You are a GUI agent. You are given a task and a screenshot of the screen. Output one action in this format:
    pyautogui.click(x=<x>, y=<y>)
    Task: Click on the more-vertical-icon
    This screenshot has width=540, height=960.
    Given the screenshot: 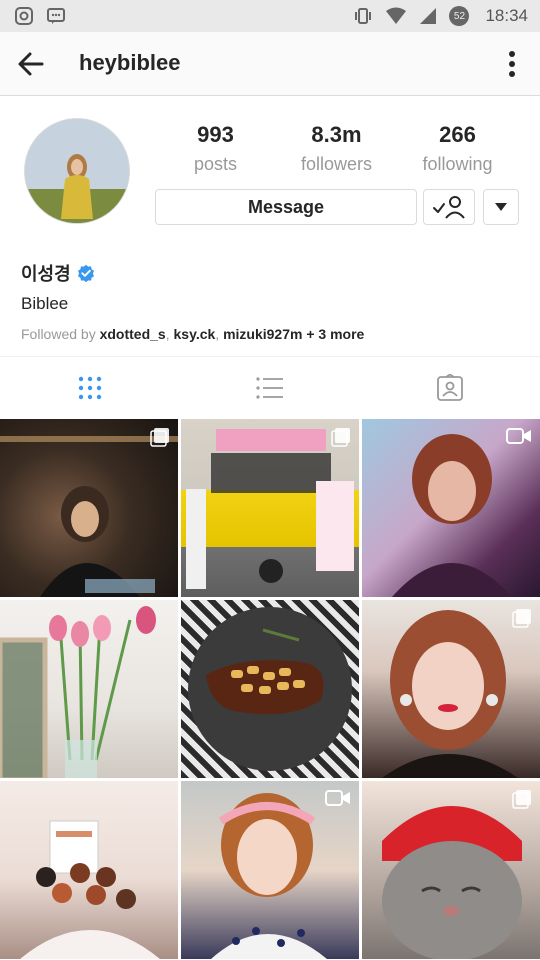 What is the action you would take?
    pyautogui.click(x=512, y=64)
    